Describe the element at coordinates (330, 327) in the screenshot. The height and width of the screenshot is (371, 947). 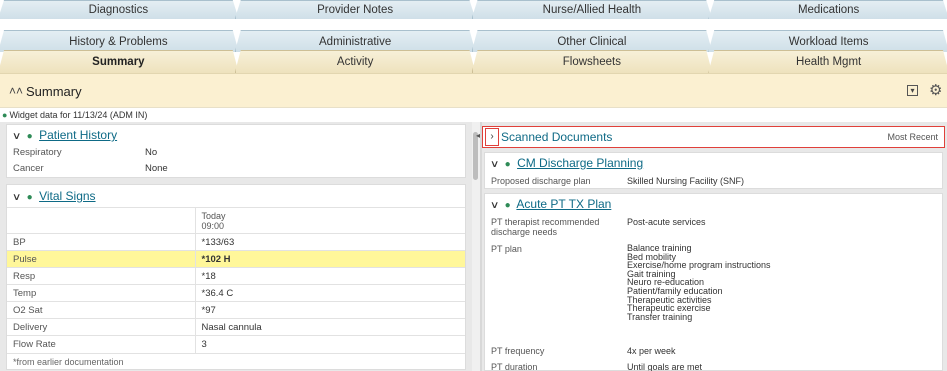
I see `vital-value: Nasal cannula` at that location.